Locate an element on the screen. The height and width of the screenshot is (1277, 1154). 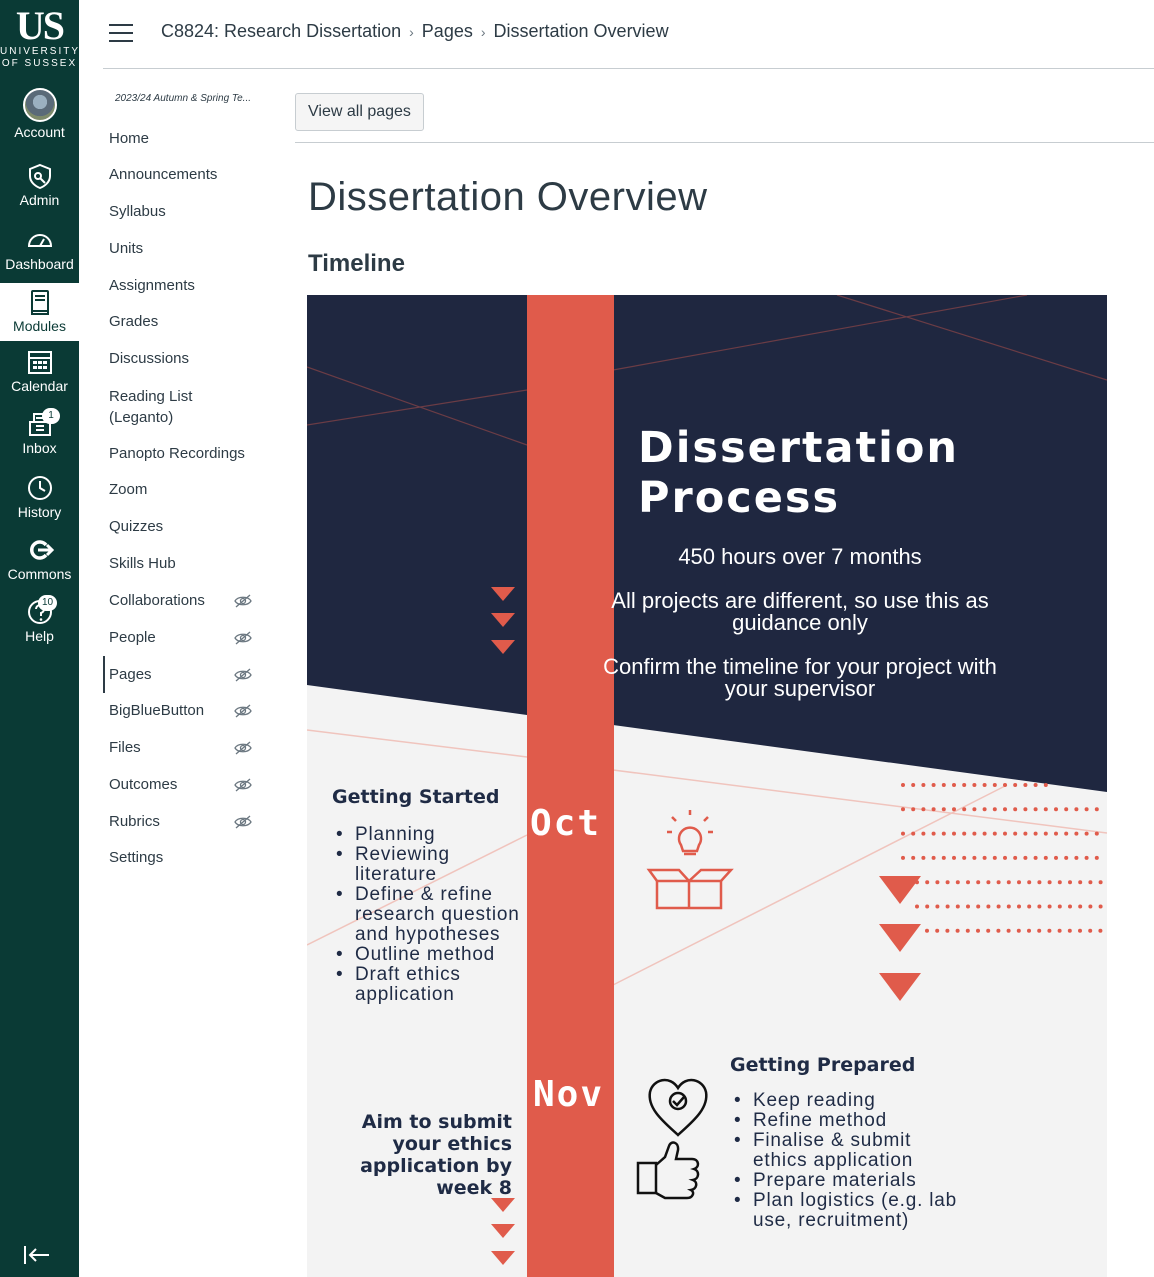
course-nav-home: Home is located at coordinates (126, 139).